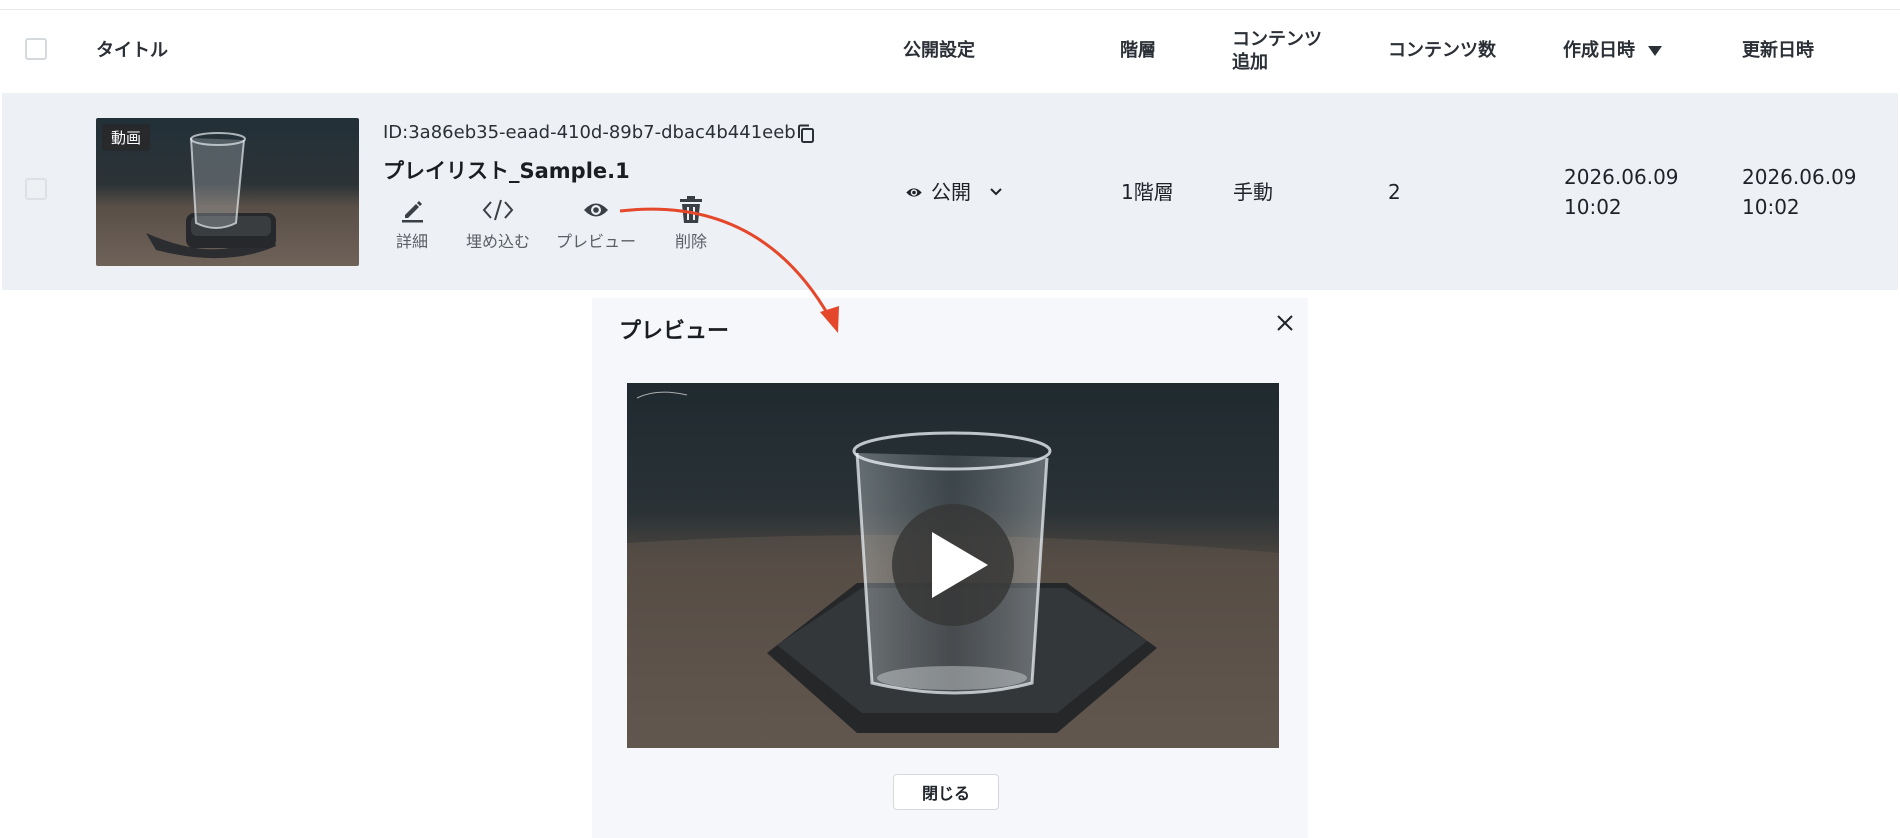 This screenshot has height=838, width=1900. Describe the element at coordinates (596, 224) in the screenshot. I see `preview-action: プレビュー` at that location.